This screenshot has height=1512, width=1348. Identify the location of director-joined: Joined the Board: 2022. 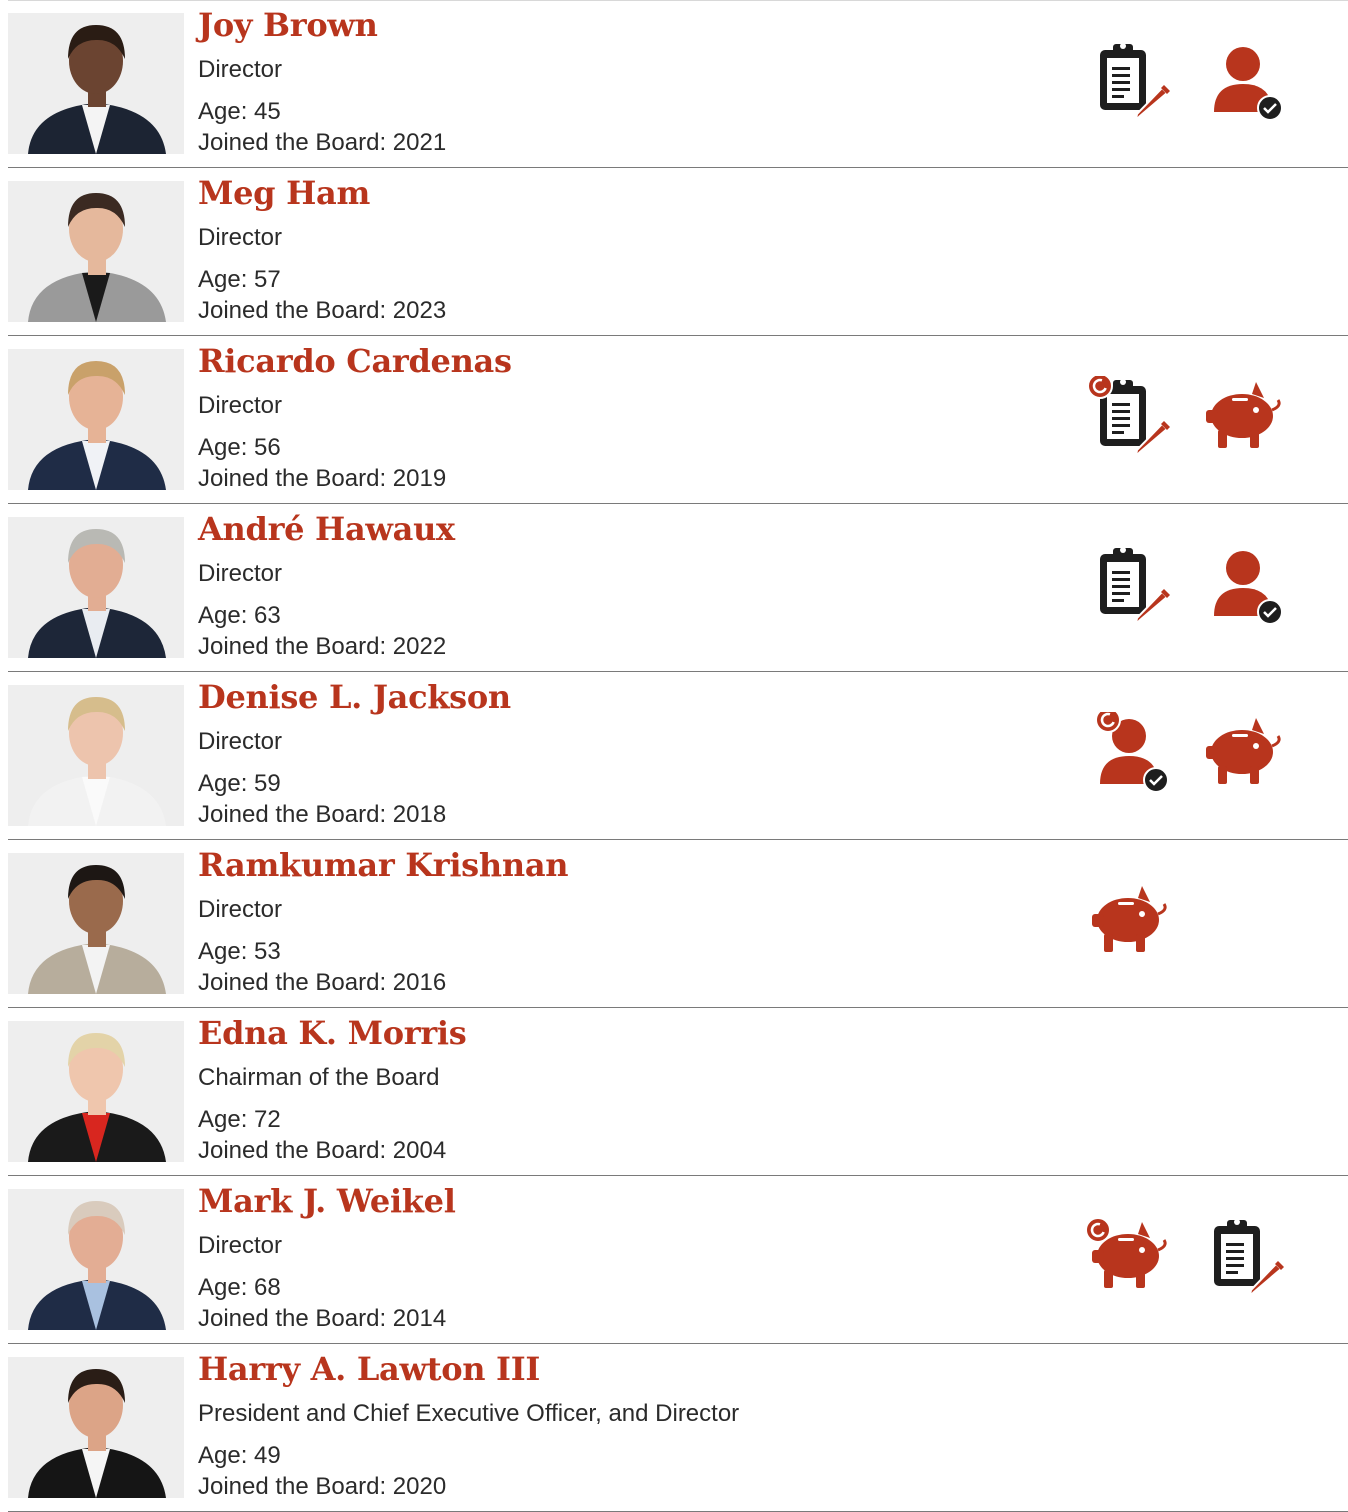
(322, 646).